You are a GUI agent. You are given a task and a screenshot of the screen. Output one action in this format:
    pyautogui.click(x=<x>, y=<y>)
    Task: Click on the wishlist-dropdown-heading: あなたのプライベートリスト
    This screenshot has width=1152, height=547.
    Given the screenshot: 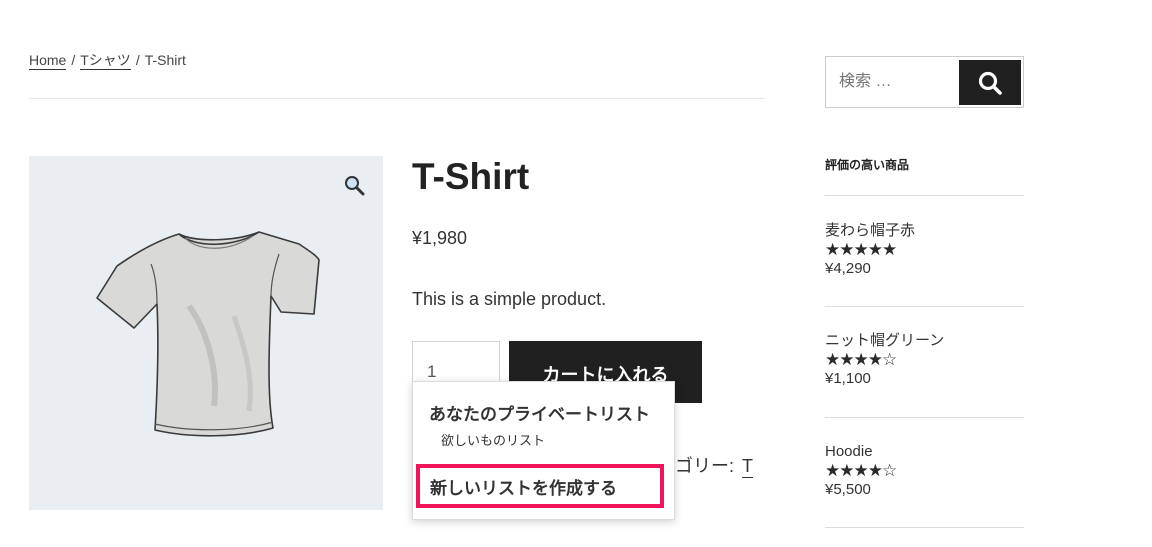 What is the action you would take?
    pyautogui.click(x=539, y=414)
    